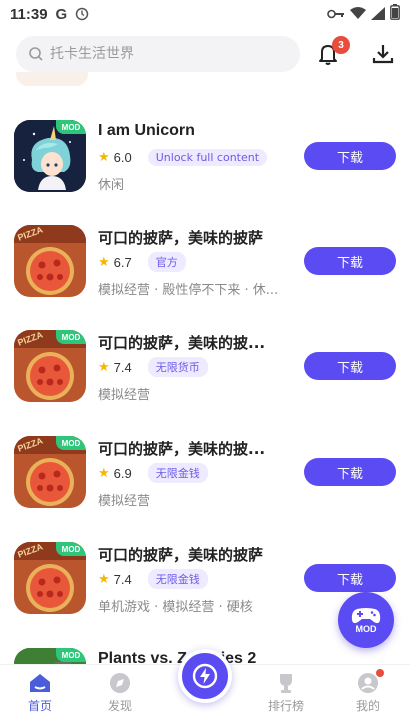 The image size is (410, 720). What do you see at coordinates (366, 616) in the screenshot?
I see `gamepad-icon` at bounding box center [366, 616].